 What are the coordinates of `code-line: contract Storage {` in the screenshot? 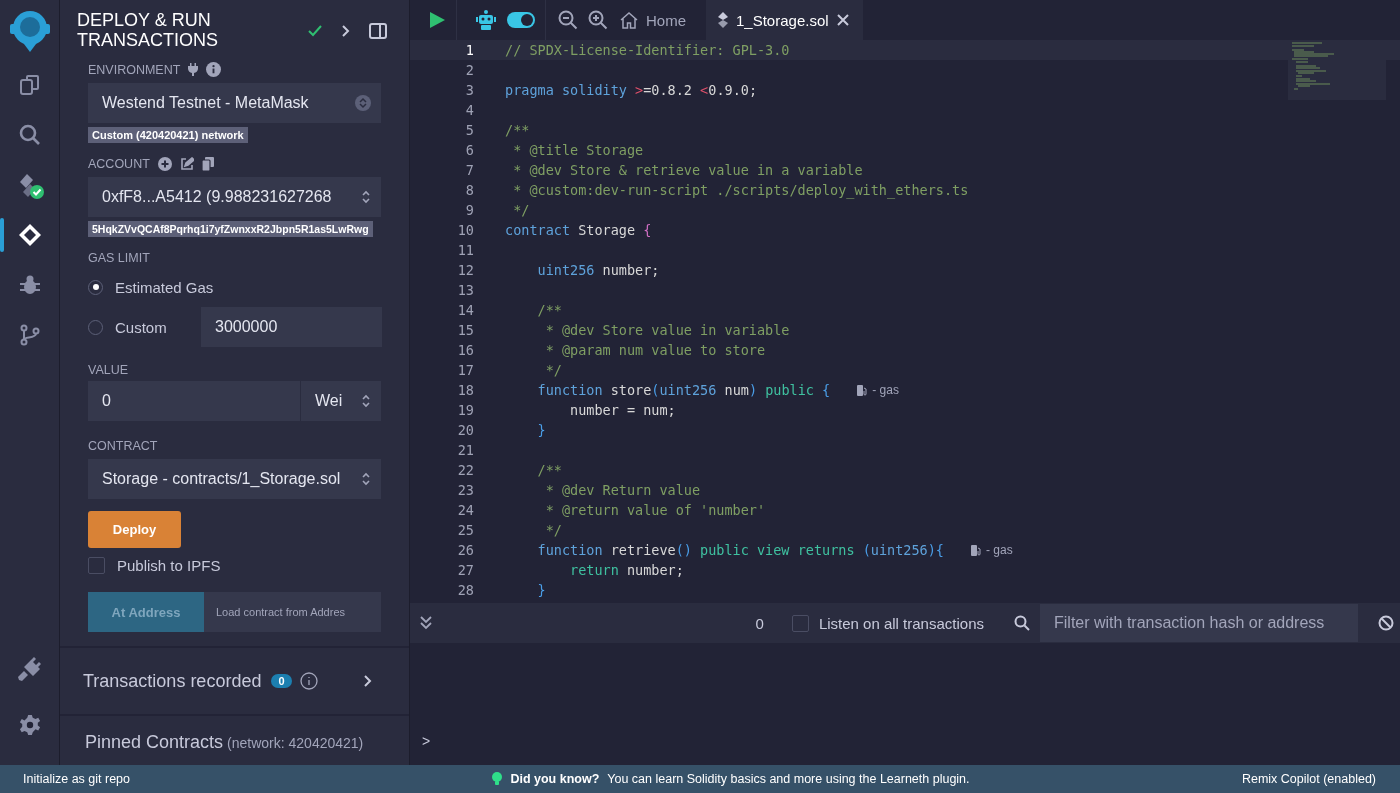 It's located at (578, 230).